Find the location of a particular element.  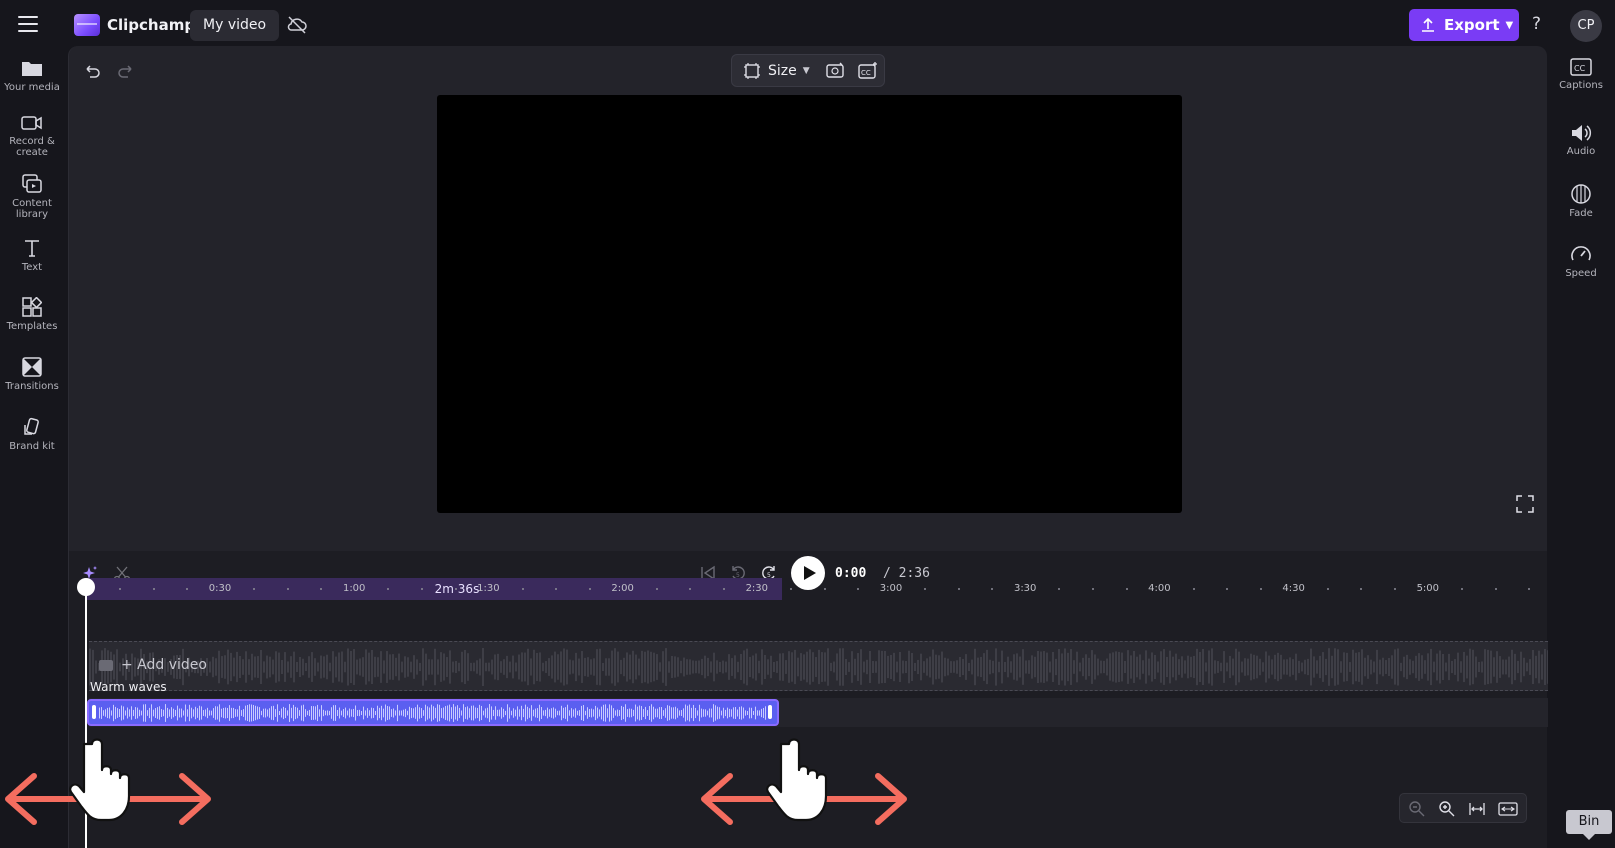

right-sidebar: CC Captions Audio Fade Speed is located at coordinates (1581, 449).